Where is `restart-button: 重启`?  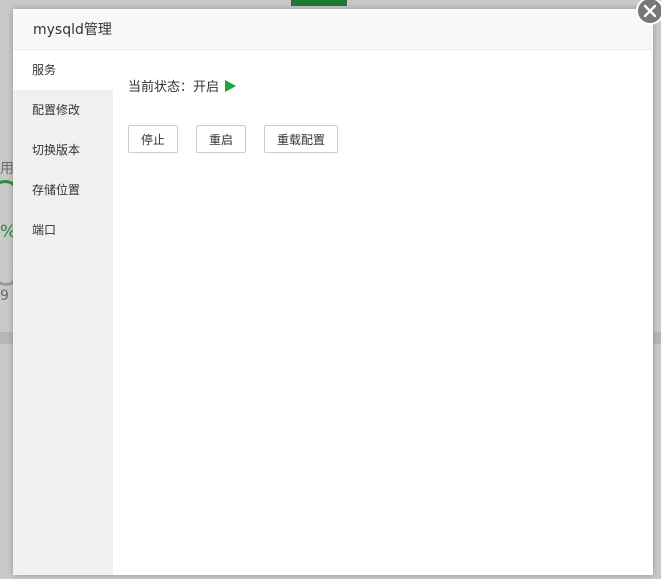
restart-button: 重启 is located at coordinates (221, 139).